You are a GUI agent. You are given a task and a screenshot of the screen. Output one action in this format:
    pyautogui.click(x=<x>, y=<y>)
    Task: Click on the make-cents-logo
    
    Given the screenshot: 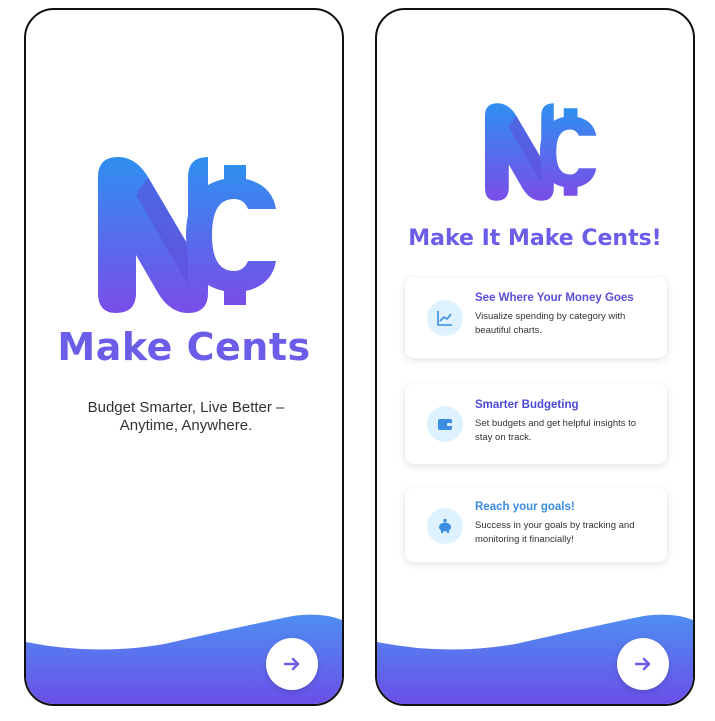 What is the action you would take?
    pyautogui.click(x=187, y=235)
    